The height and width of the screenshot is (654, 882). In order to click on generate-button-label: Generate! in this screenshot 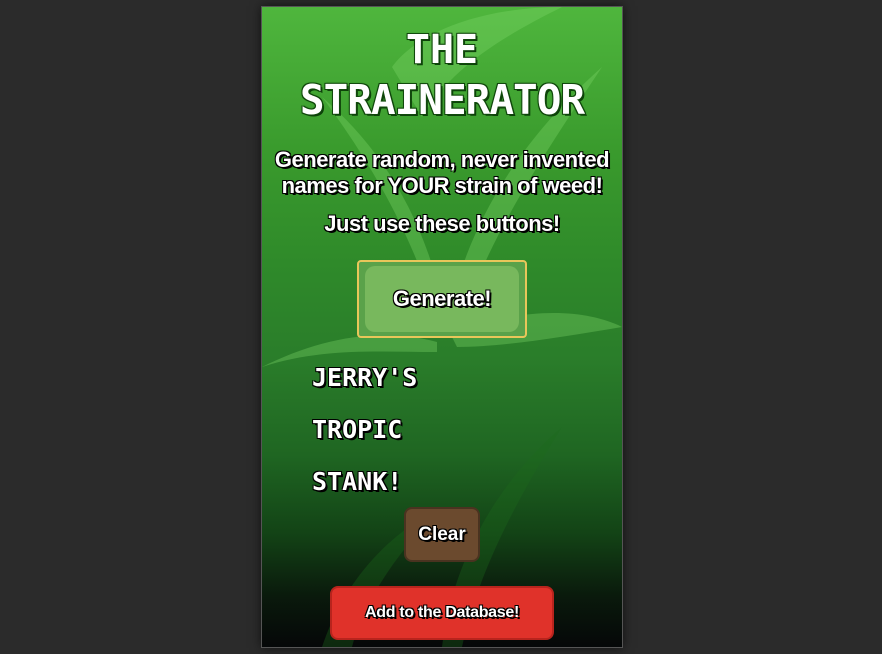, I will do `click(442, 299)`.